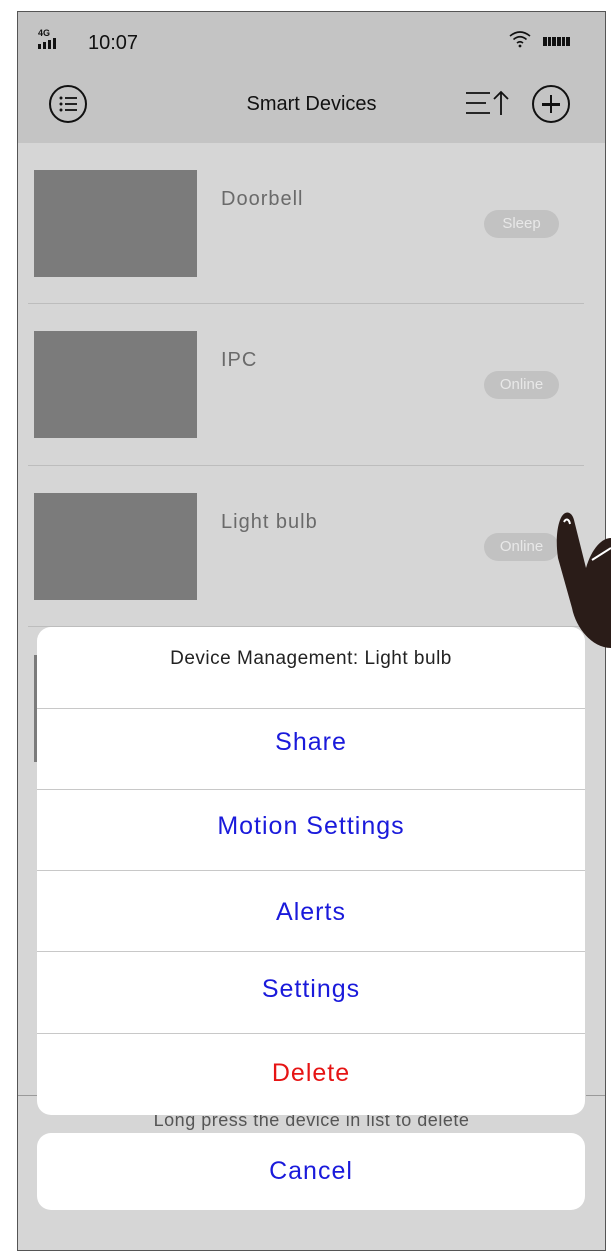 The height and width of the screenshot is (1251, 611). What do you see at coordinates (311, 385) in the screenshot?
I see `device-item-ipc: IPC Online` at bounding box center [311, 385].